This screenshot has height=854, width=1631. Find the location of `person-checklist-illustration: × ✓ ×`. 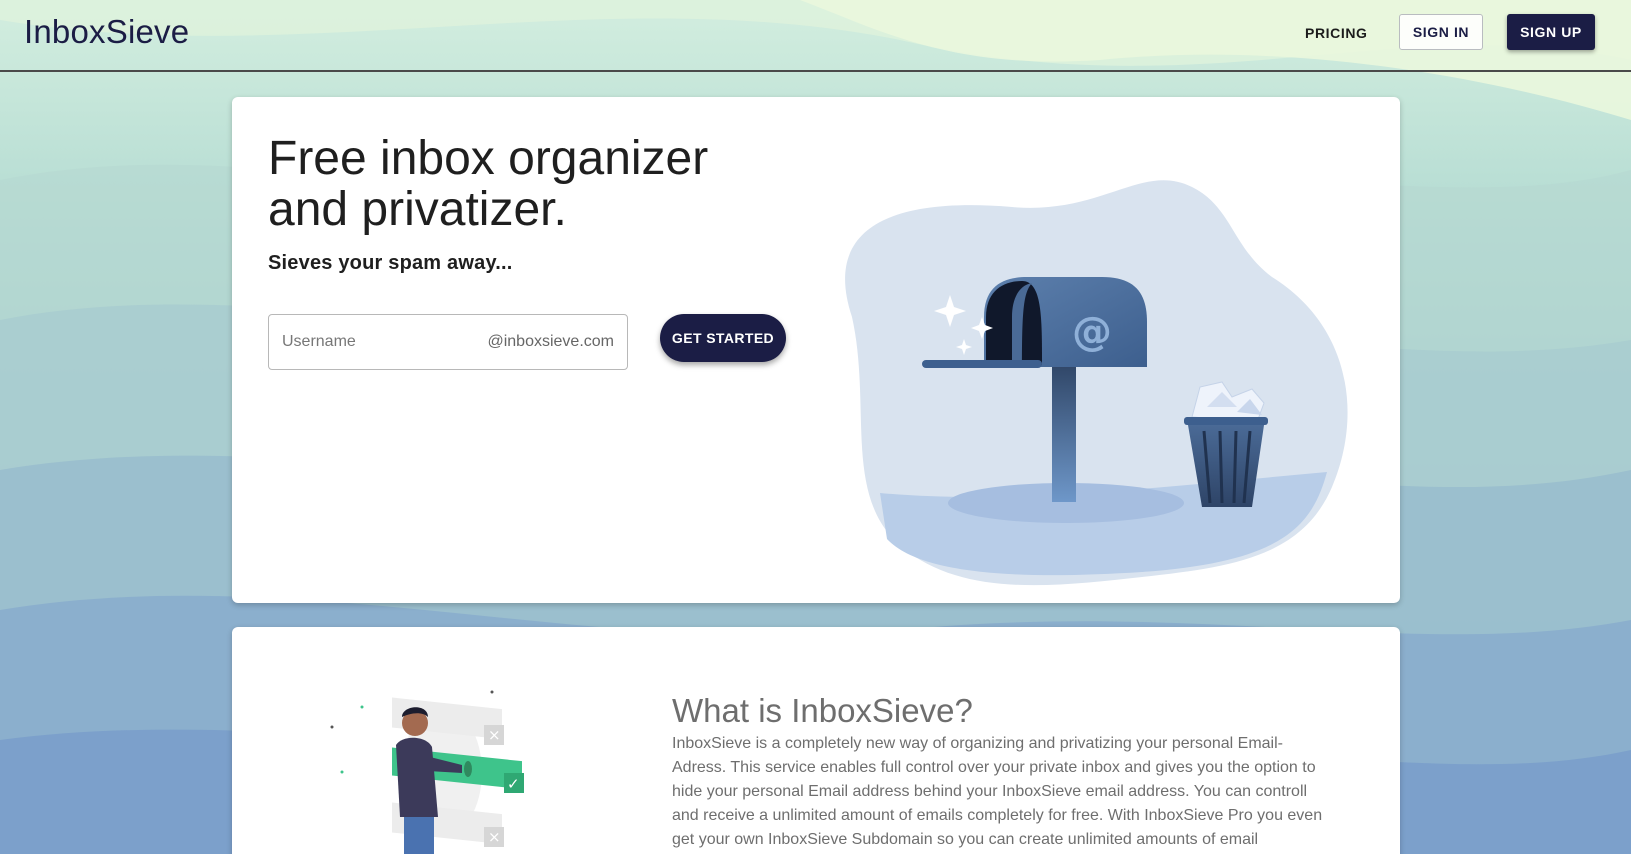

person-checklist-illustration: × ✓ × is located at coordinates (427, 772).